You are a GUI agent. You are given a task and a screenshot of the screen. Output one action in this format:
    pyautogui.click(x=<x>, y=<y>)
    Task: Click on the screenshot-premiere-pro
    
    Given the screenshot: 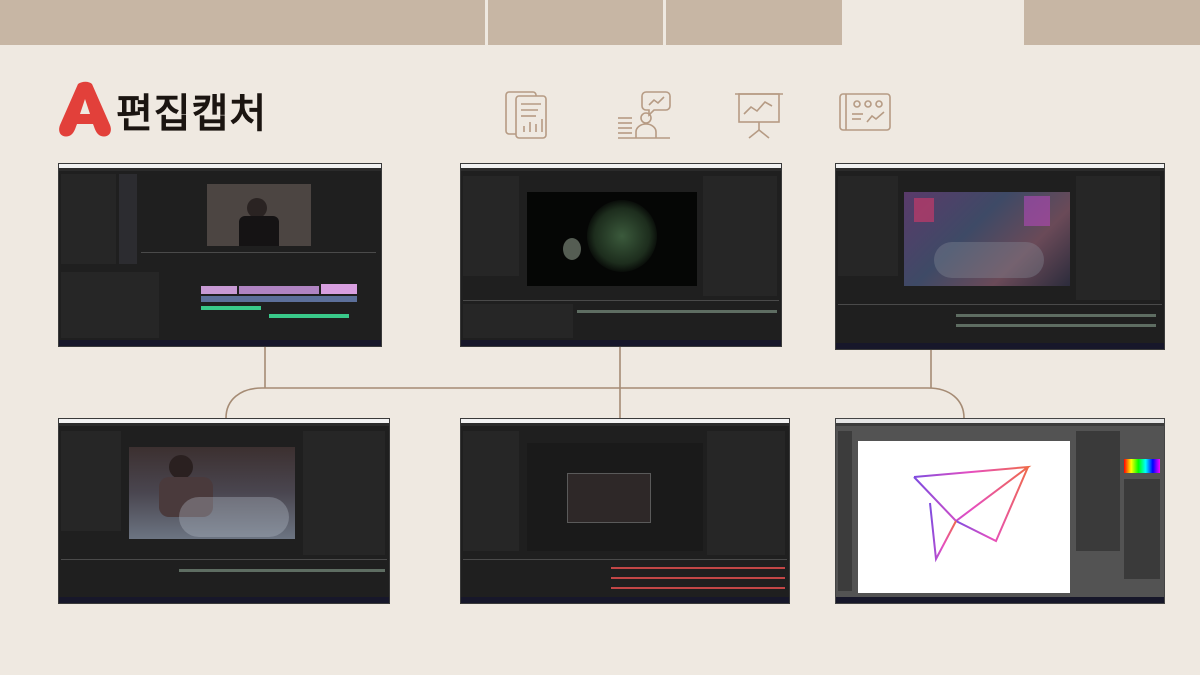 What is the action you would take?
    pyautogui.click(x=220, y=255)
    